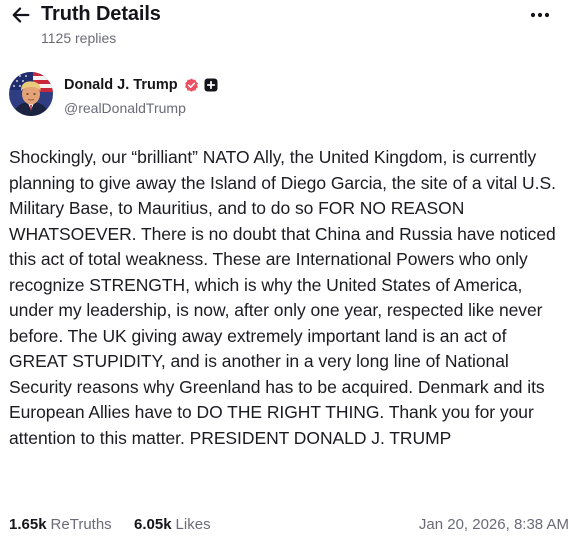 The width and height of the screenshot is (578, 540). I want to click on avatar-image, so click(31, 94).